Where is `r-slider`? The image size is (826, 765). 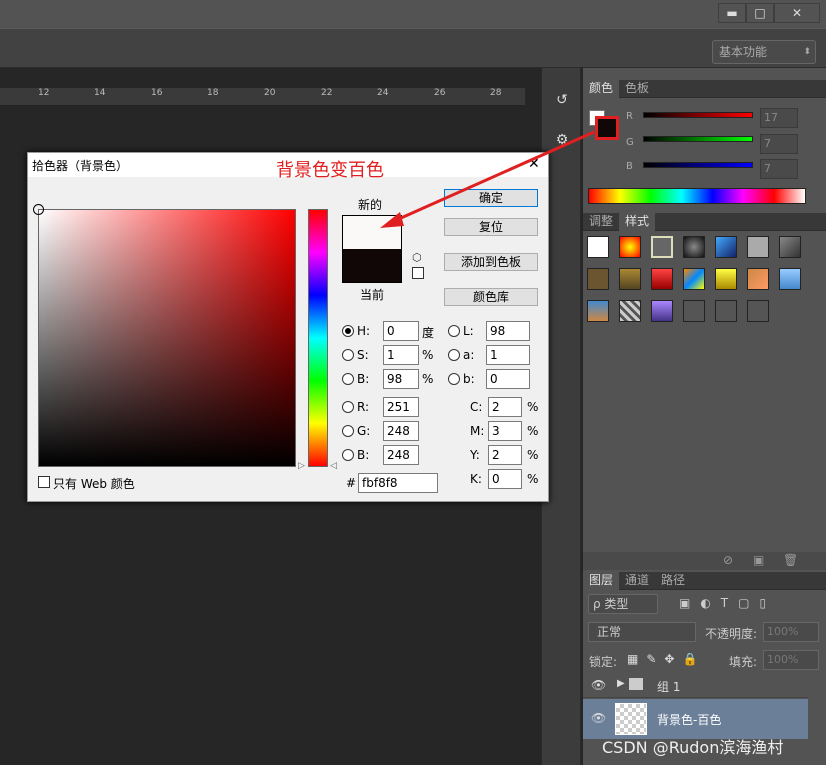 r-slider is located at coordinates (698, 115).